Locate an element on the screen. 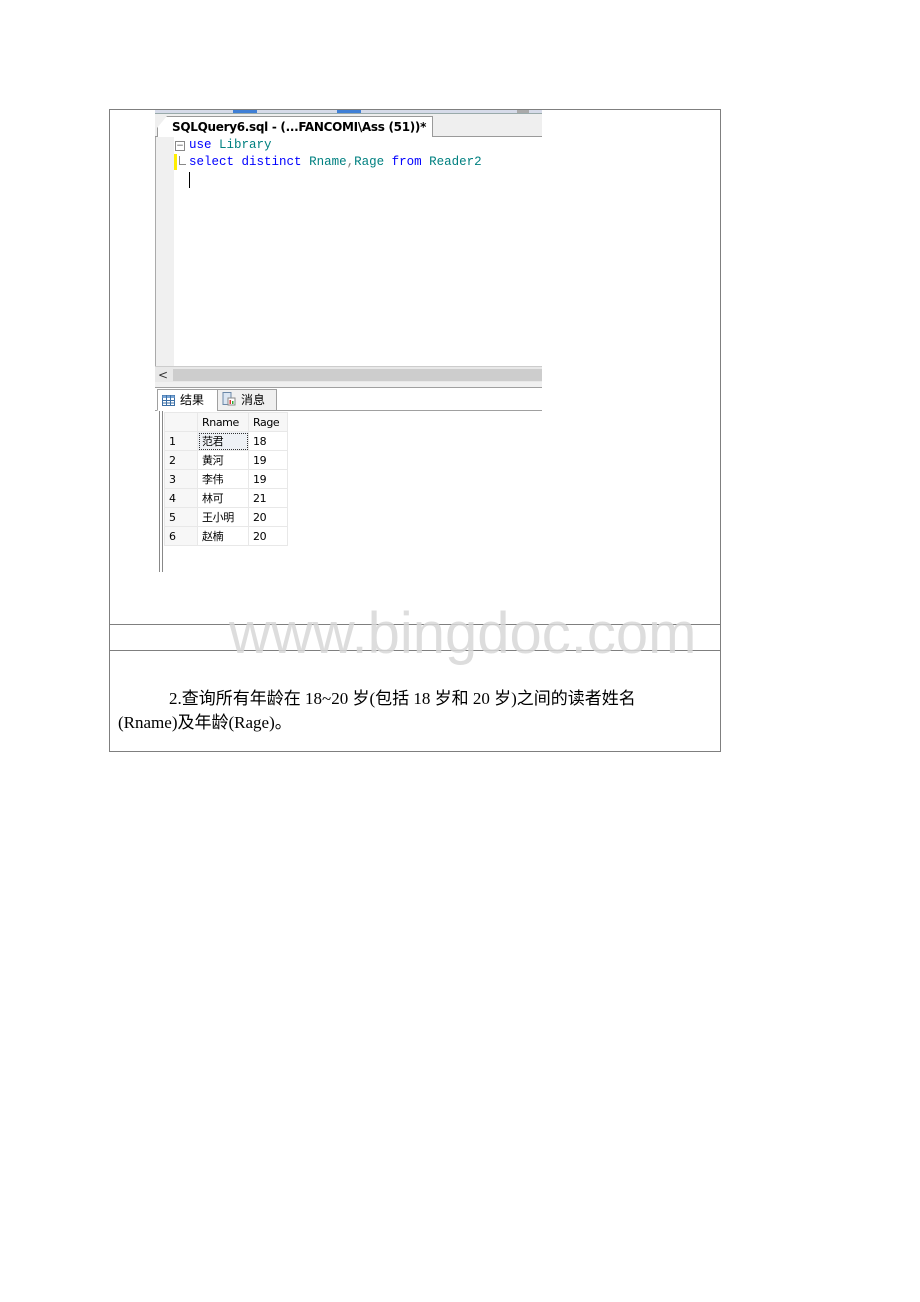 Image resolution: width=920 pixels, height=1302 pixels. table-row: 2 黄河 19 is located at coordinates (226, 460).